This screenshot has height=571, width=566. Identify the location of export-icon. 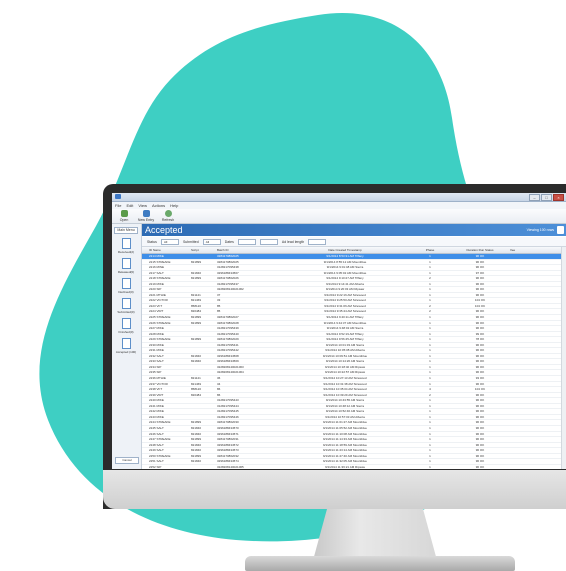
(560, 230).